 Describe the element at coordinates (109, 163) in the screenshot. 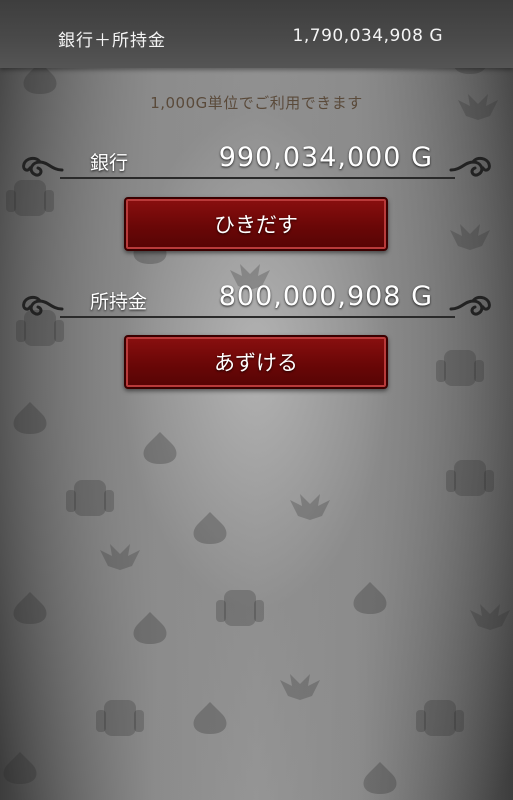

I see `bank-label: 銀行` at that location.